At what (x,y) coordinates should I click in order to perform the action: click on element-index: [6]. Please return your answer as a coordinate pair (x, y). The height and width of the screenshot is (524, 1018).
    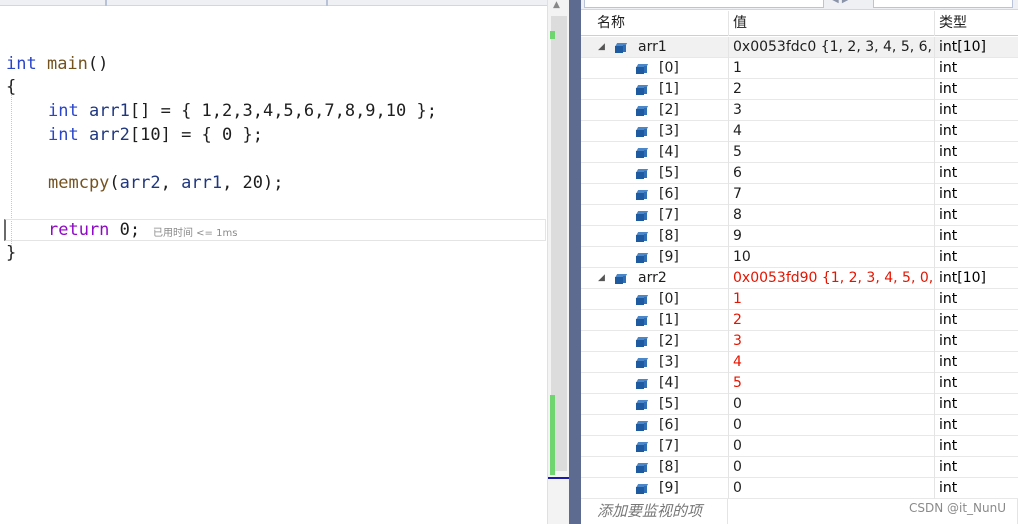
    Looking at the image, I should click on (669, 194).